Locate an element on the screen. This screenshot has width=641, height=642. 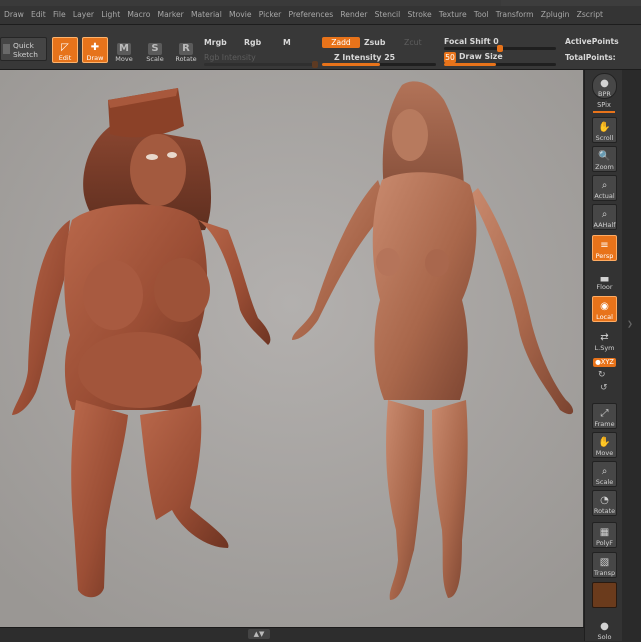
transparency-icon: ▧ is located at coordinates (604, 562).